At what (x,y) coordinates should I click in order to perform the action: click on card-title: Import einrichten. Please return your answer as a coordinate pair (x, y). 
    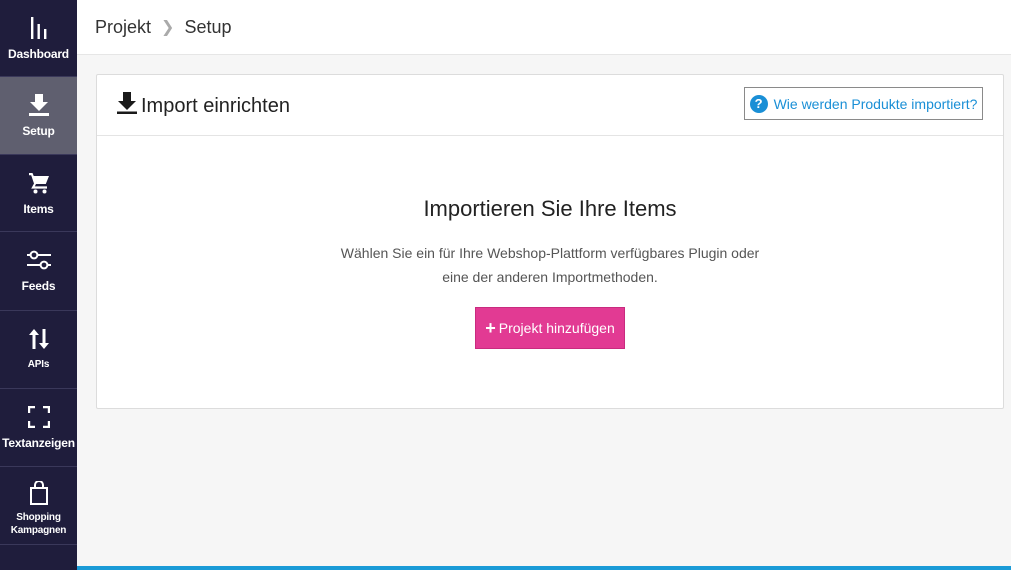
    Looking at the image, I should click on (203, 106).